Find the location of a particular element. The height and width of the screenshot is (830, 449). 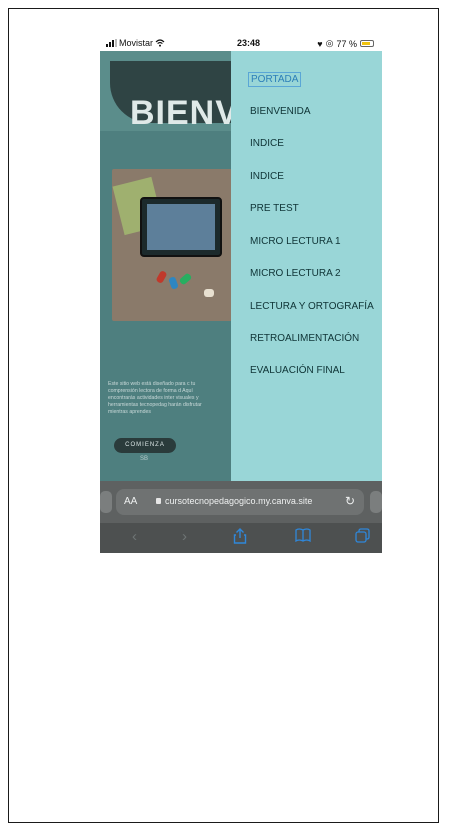

menu-item-portada: PORTADA is located at coordinates (274, 79).